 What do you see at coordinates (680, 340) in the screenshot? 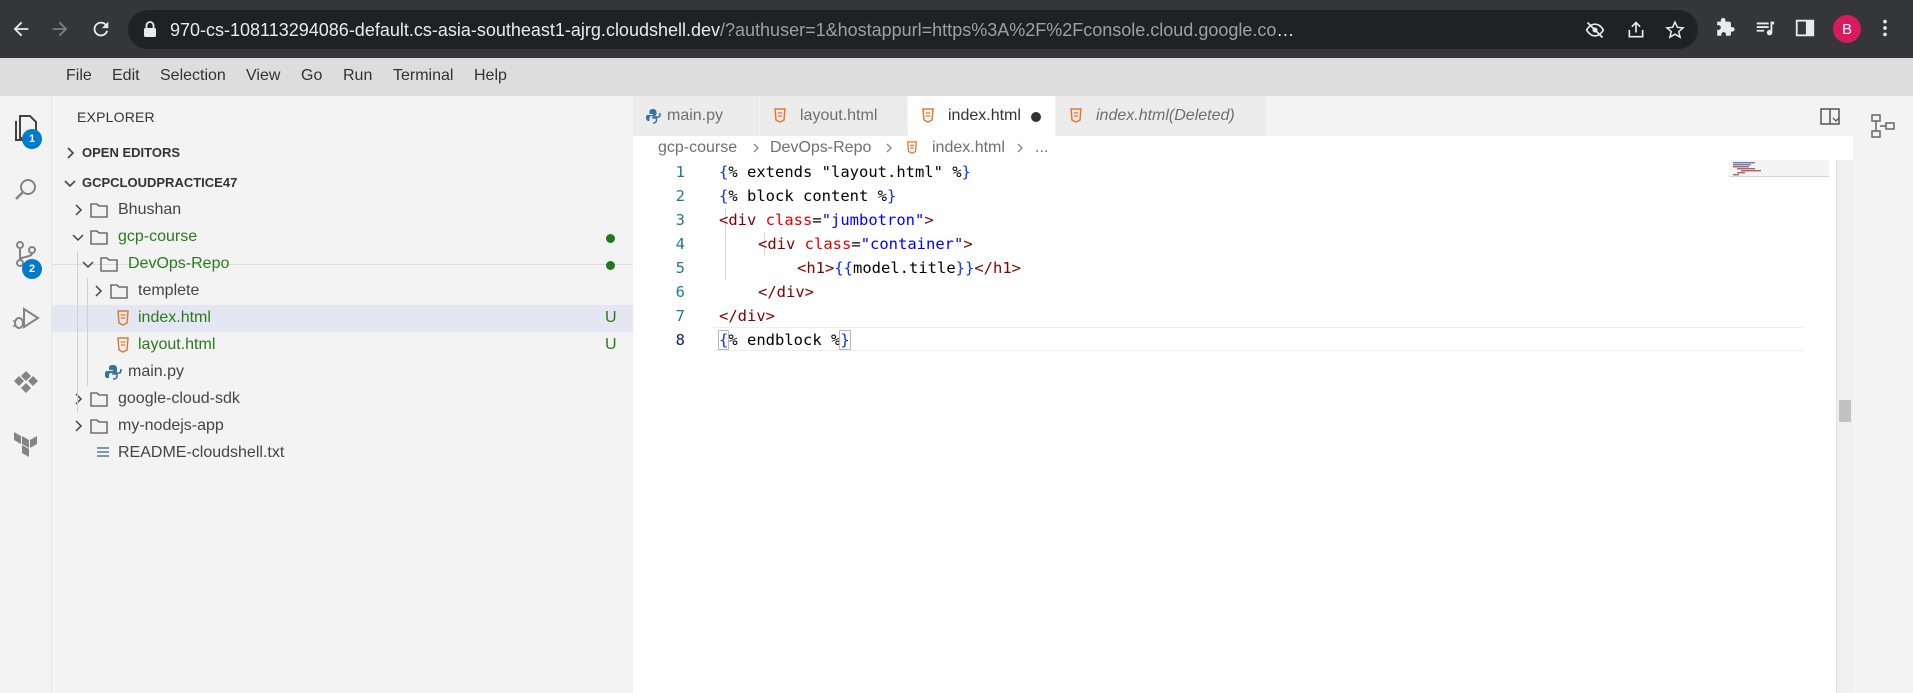
I see `line-number: 8` at bounding box center [680, 340].